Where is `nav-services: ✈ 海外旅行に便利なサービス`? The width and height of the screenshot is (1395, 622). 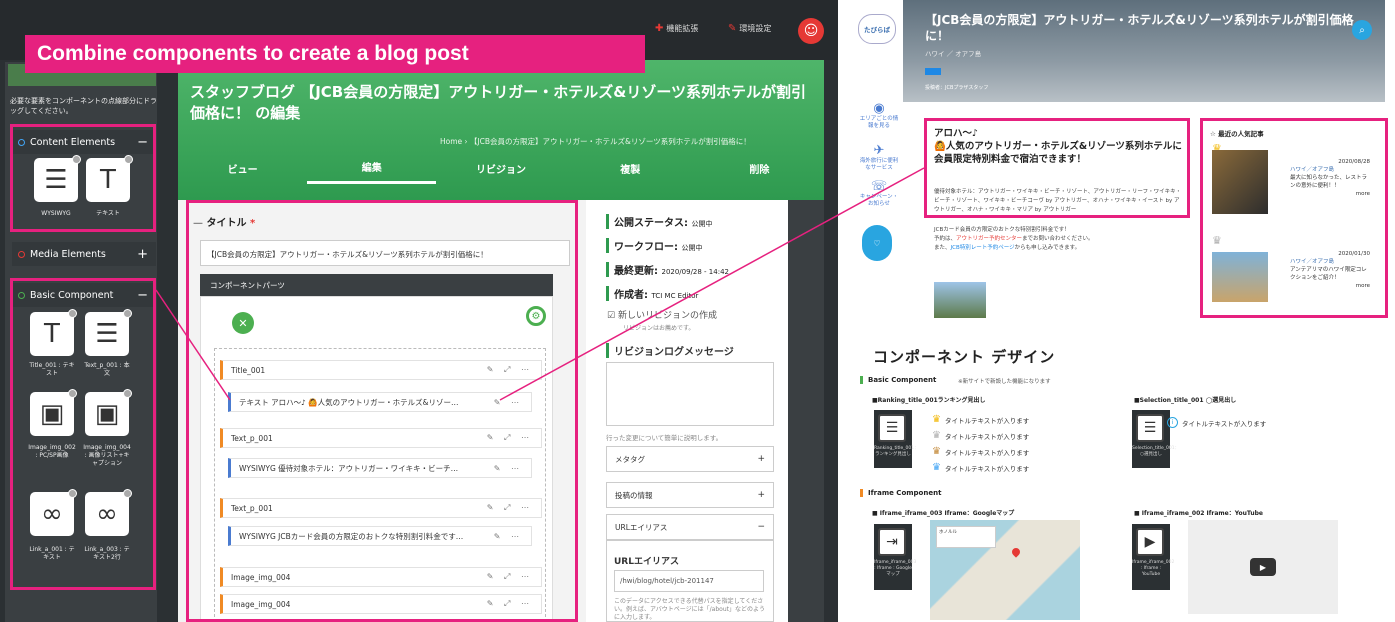 nav-services: ✈ 海外旅行に便利なサービス is located at coordinates (879, 158).